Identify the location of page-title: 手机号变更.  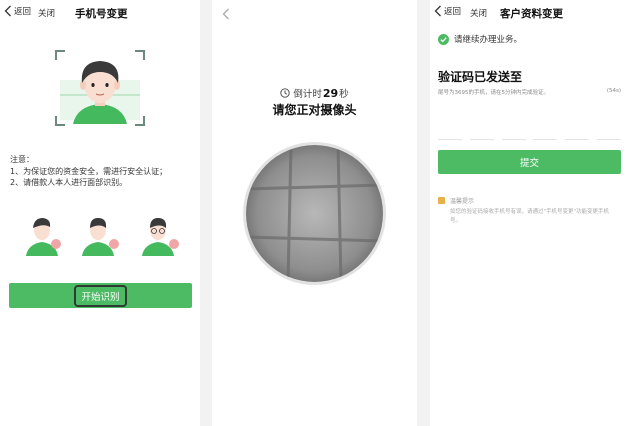
(101, 14).